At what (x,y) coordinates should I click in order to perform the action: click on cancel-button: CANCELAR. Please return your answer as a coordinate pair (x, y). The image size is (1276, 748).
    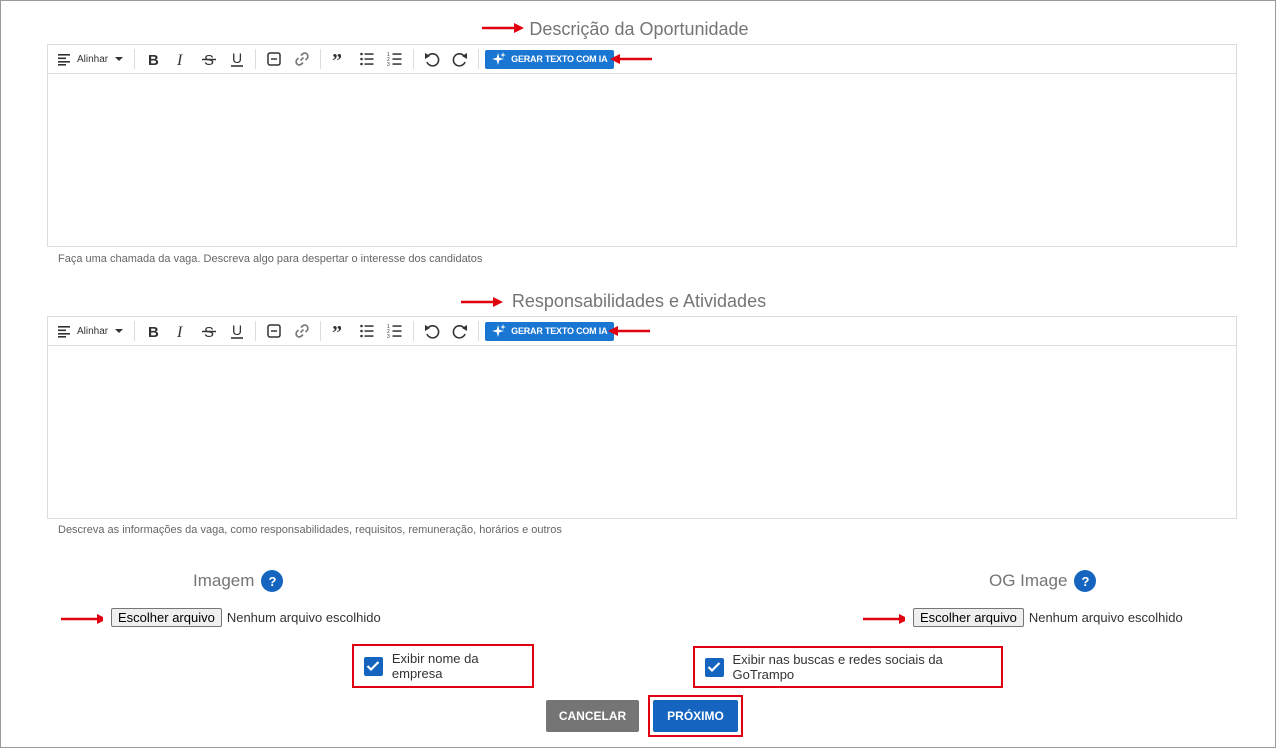
    Looking at the image, I should click on (592, 716).